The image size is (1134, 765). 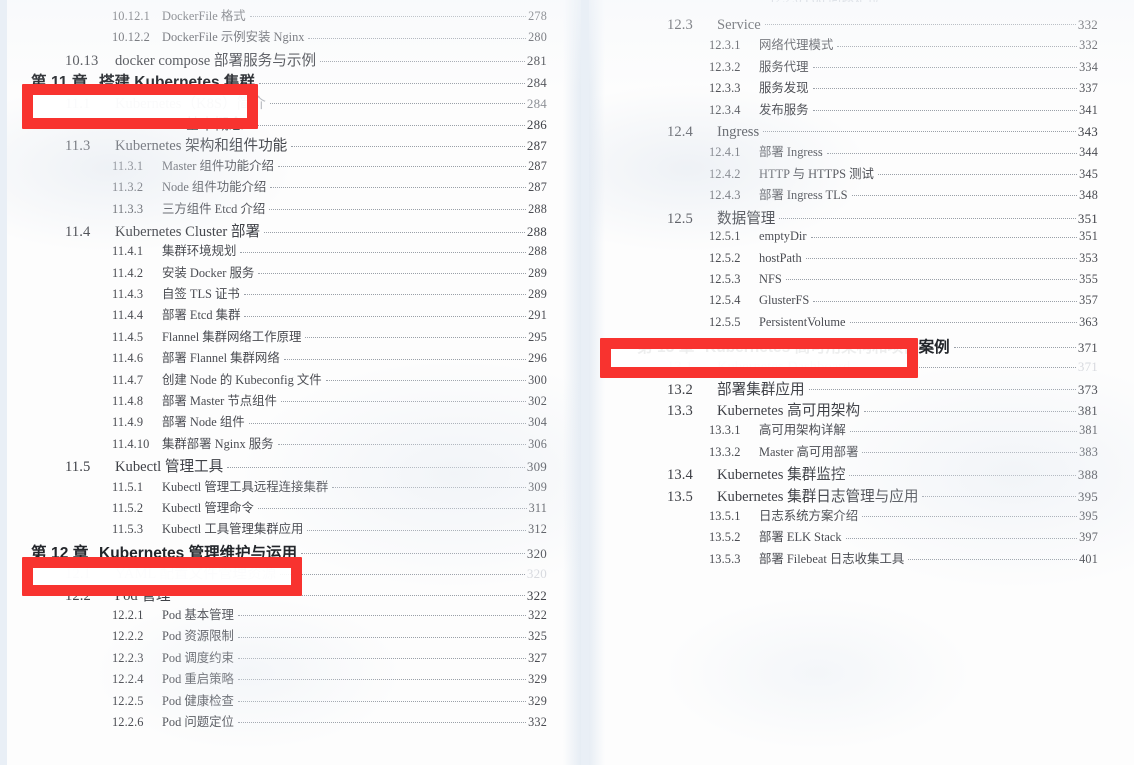 What do you see at coordinates (131, 16) in the screenshot?
I see `toc-entry-number: 10.12.1` at bounding box center [131, 16].